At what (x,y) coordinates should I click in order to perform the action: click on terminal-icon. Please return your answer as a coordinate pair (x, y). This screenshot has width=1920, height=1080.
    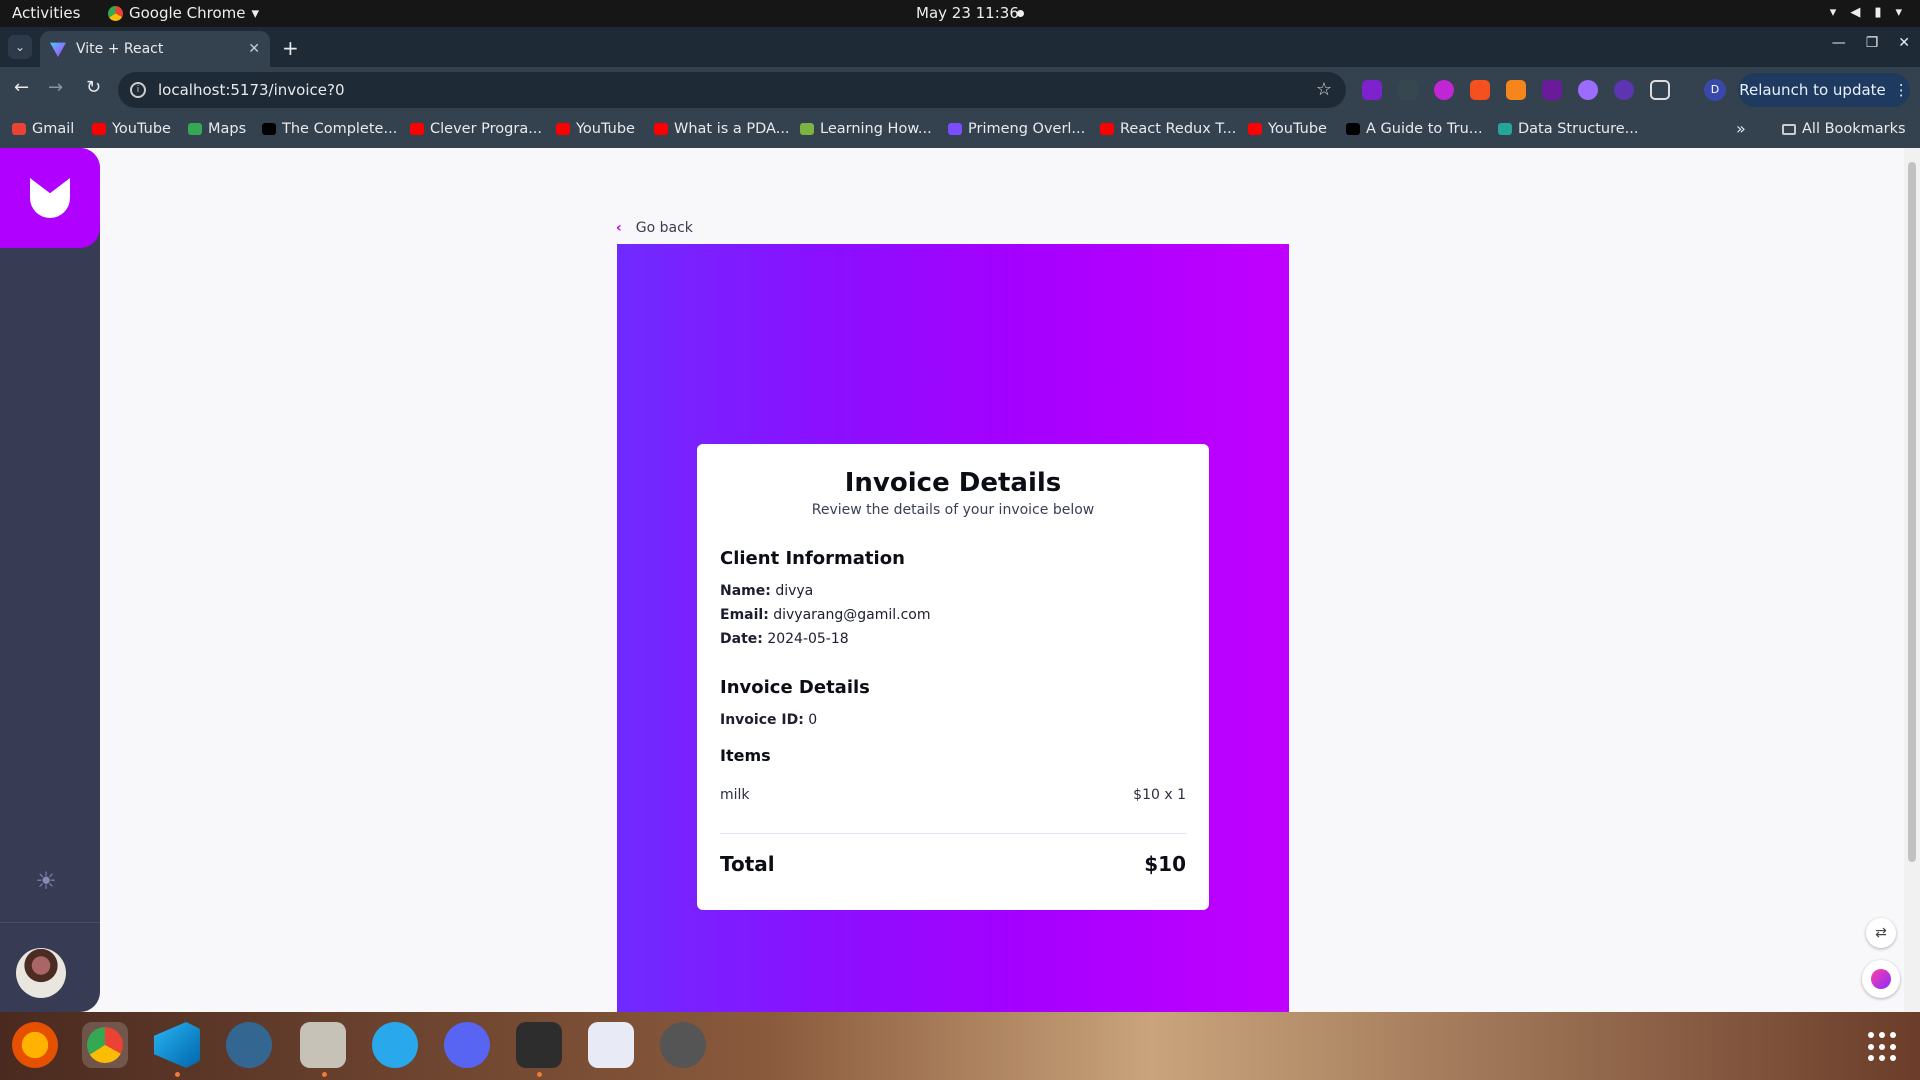
    Looking at the image, I should click on (539, 1045).